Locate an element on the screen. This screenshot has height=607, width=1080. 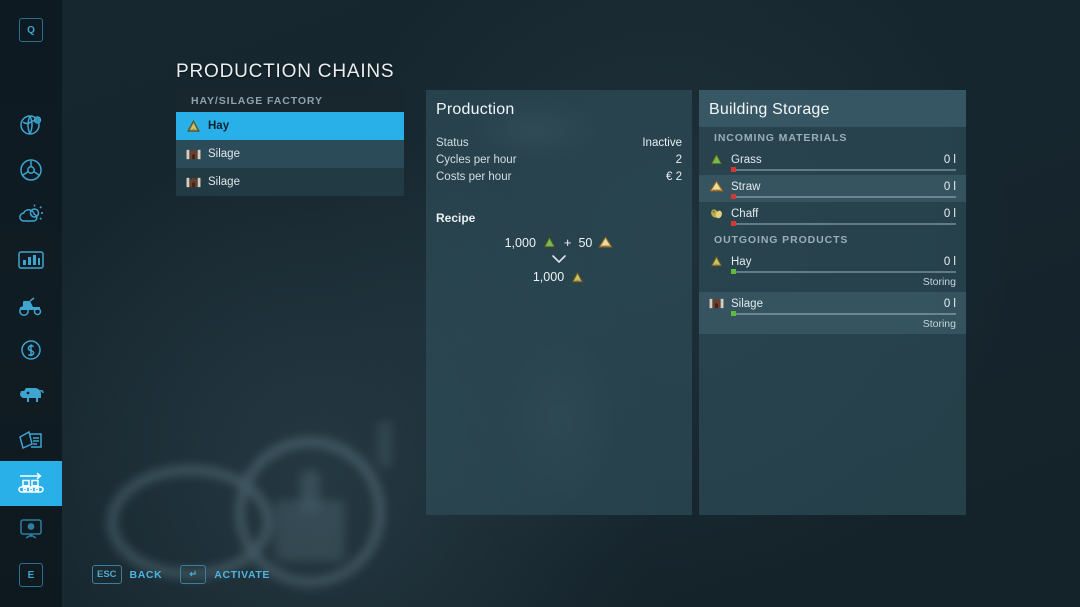
recipe-input-amount: 1,000 is located at coordinates (520, 242).